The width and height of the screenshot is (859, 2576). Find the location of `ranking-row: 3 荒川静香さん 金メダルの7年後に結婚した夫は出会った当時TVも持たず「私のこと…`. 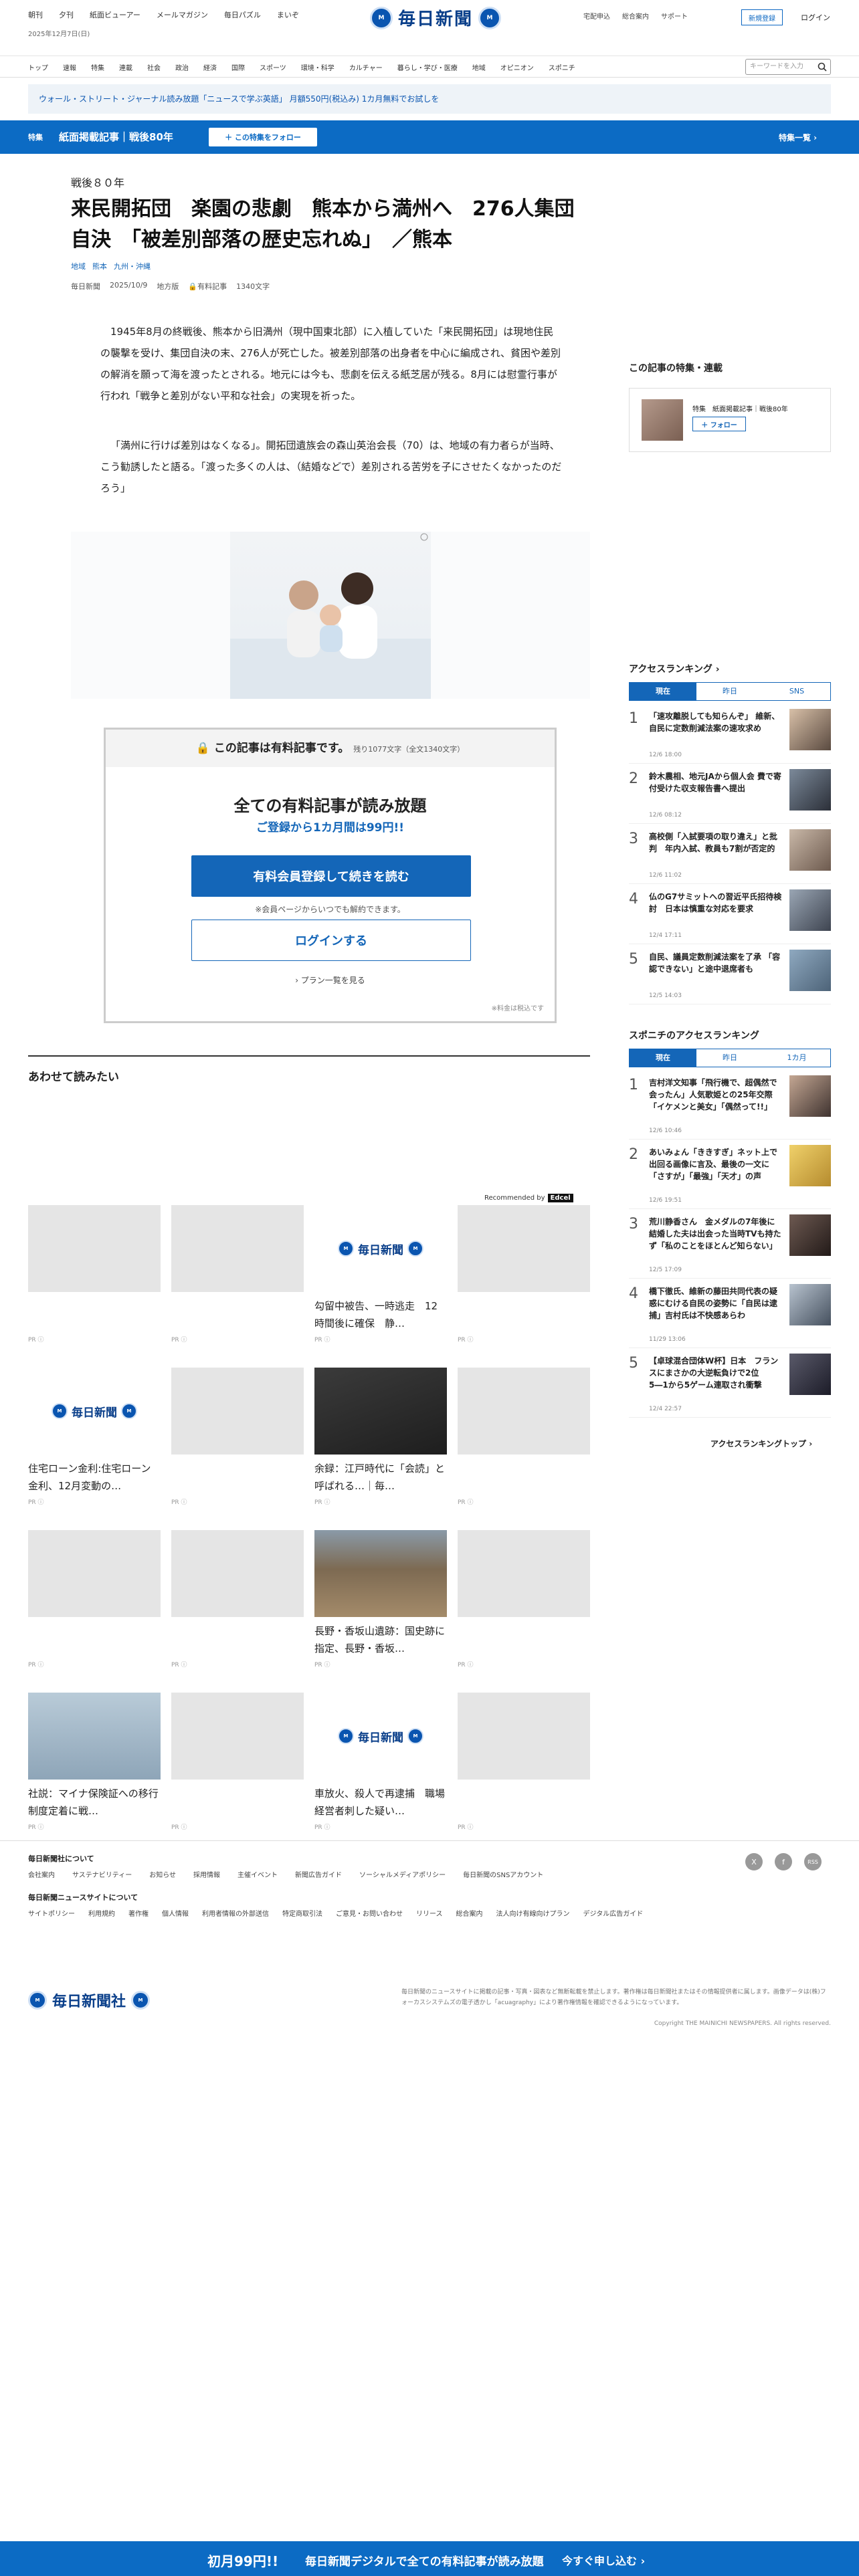

ranking-row: 3 荒川静香さん 金メダルの7年後に結婚した夫は出会った当時TVも持たず「私のこと… is located at coordinates (730, 1246).